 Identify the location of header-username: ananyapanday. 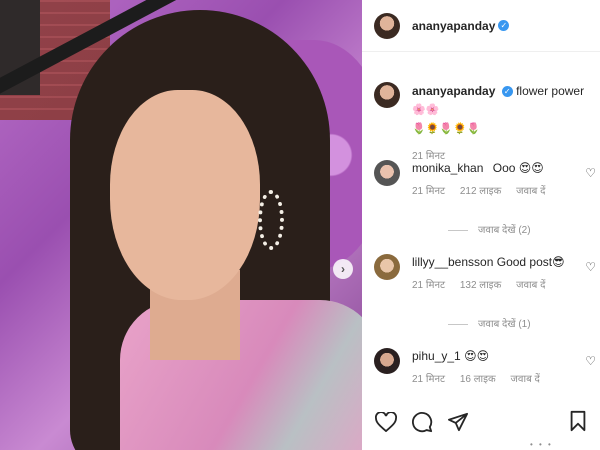
(453, 26).